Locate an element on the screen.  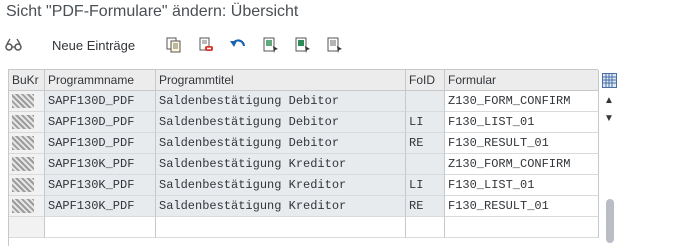
formular-input is located at coordinates (522, 227).